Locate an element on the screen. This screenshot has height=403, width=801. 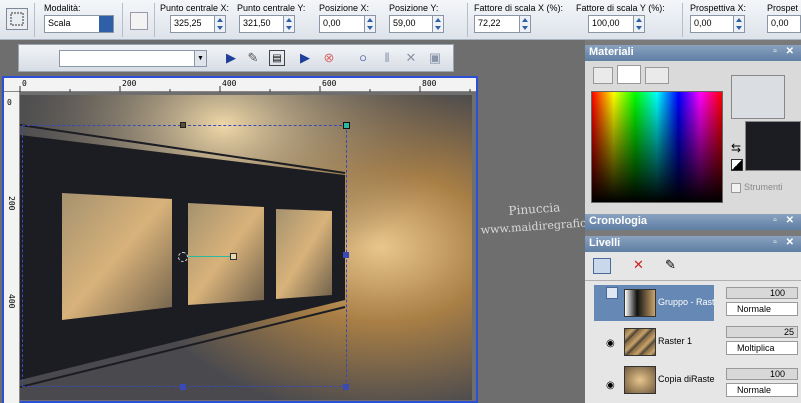
position-x-spinner is located at coordinates (370, 24).